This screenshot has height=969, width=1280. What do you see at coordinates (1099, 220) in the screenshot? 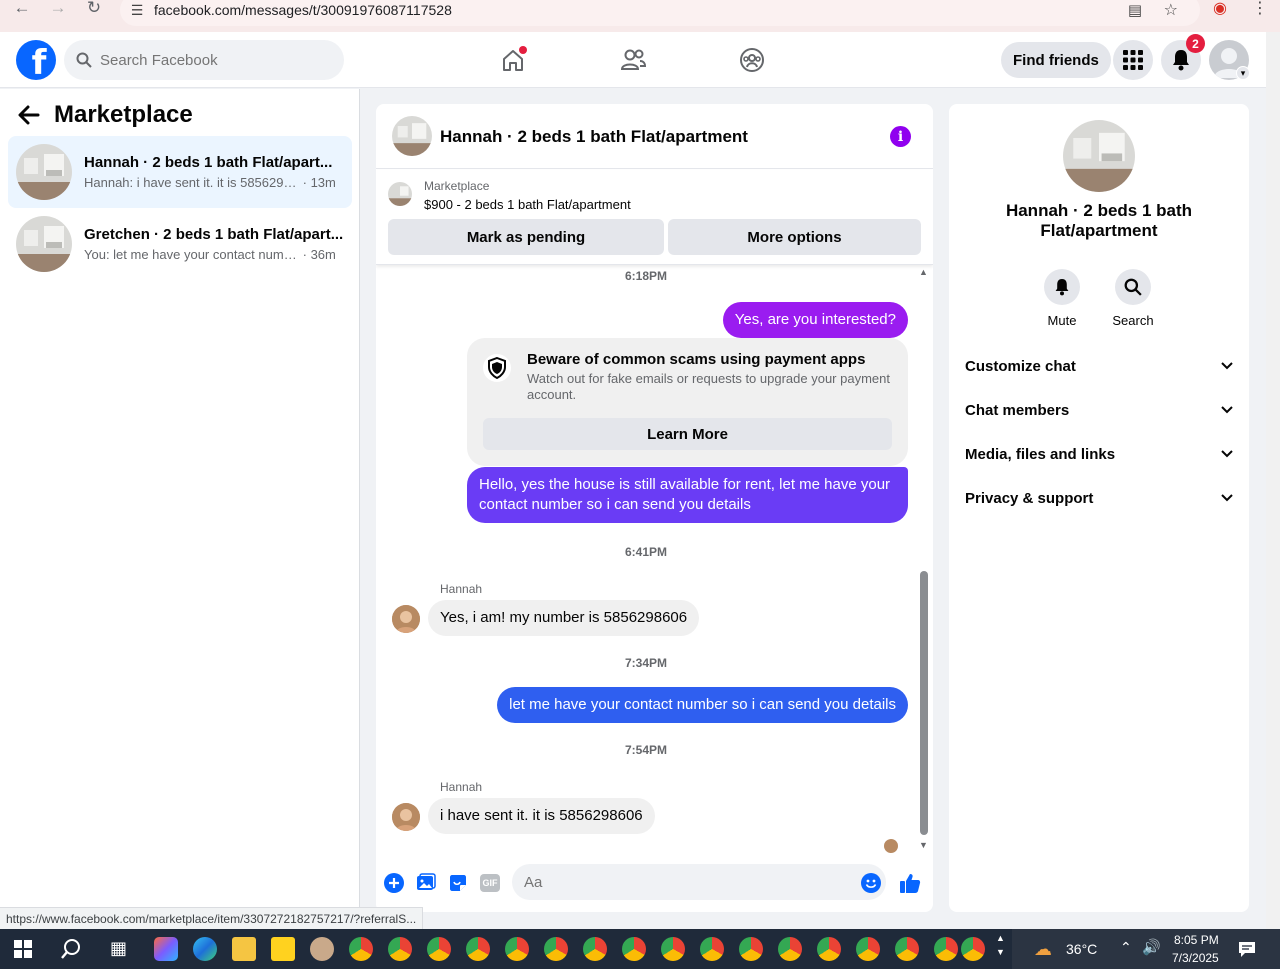
I see `details-title: Hannah · 2 beds 1 bath Flat/apartment` at bounding box center [1099, 220].